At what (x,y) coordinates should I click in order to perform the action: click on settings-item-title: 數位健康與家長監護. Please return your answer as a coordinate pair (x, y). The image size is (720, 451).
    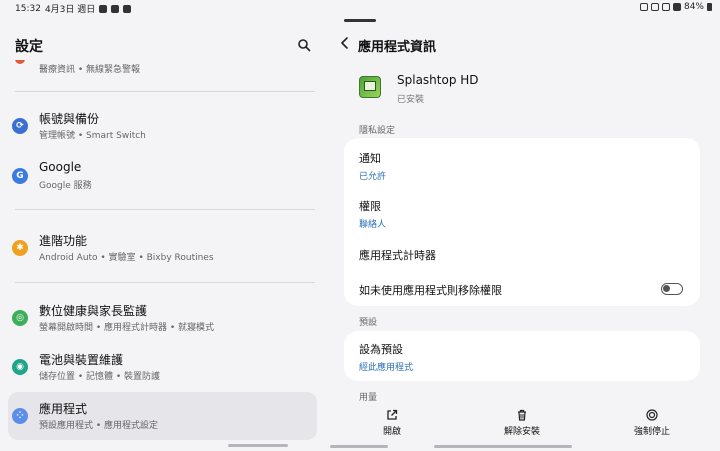
    Looking at the image, I should click on (93, 311).